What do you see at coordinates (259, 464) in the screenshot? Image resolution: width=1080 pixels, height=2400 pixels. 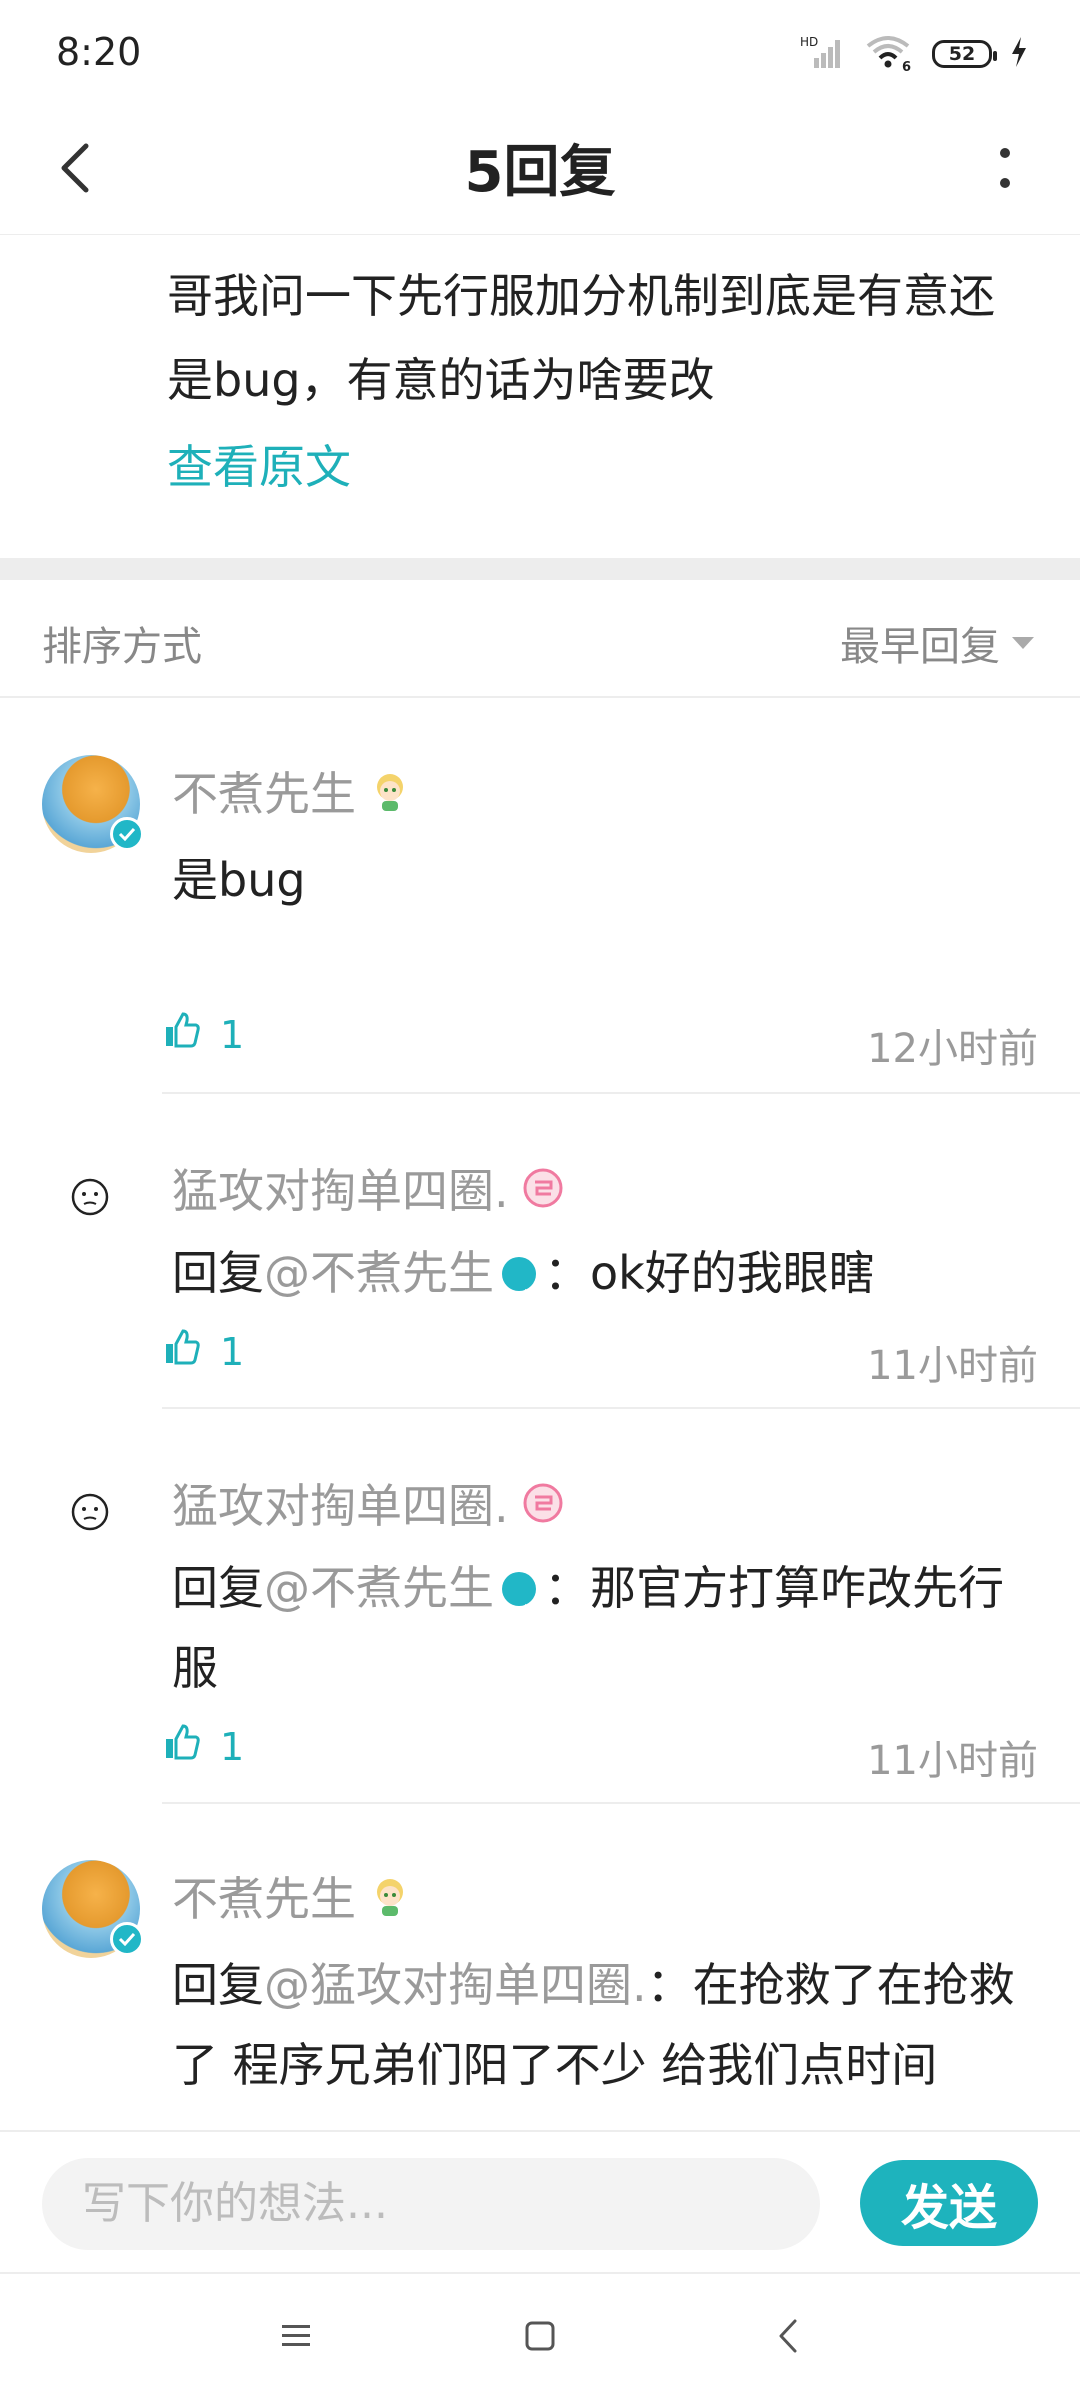 I see `view-original-link: 查看原文` at bounding box center [259, 464].